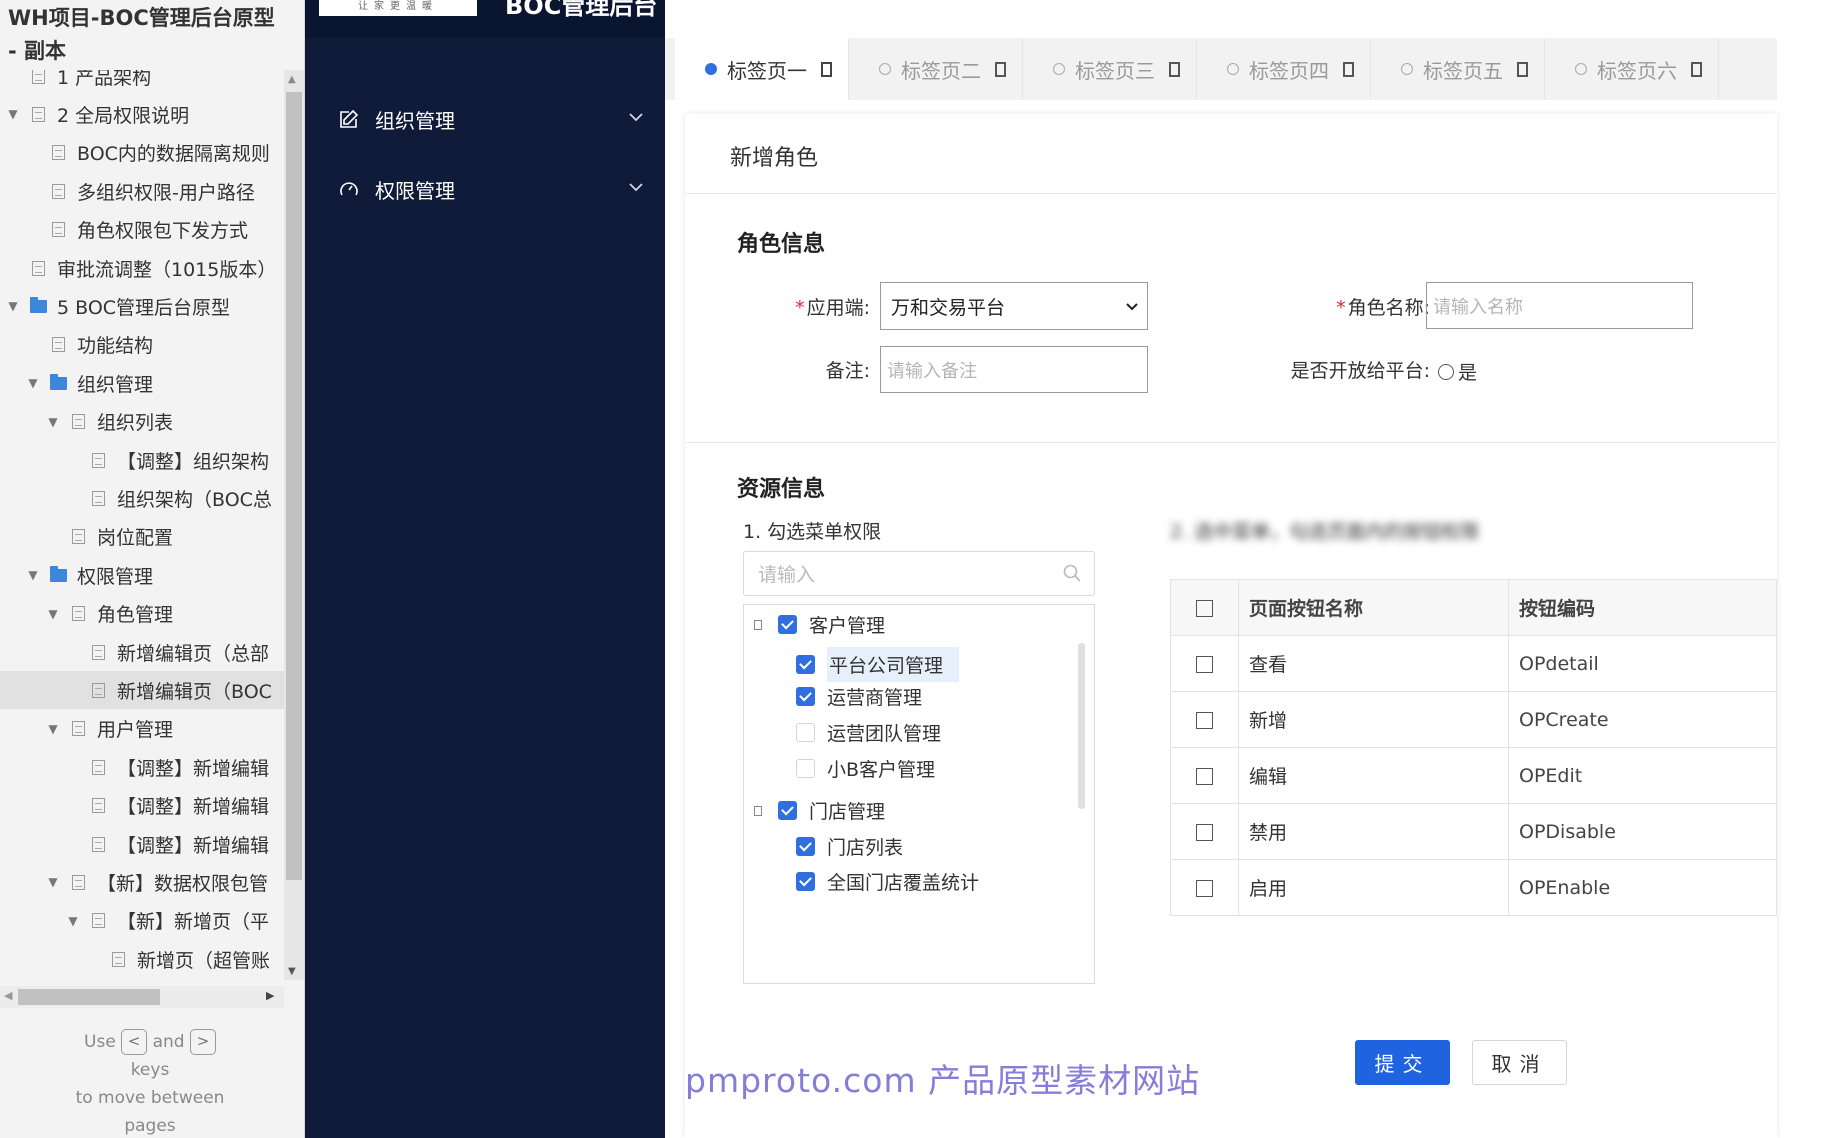 Image resolution: width=1838 pixels, height=1138 pixels. What do you see at coordinates (1457, 371) in the screenshot?
I see `open-platform-radio: 是` at bounding box center [1457, 371].